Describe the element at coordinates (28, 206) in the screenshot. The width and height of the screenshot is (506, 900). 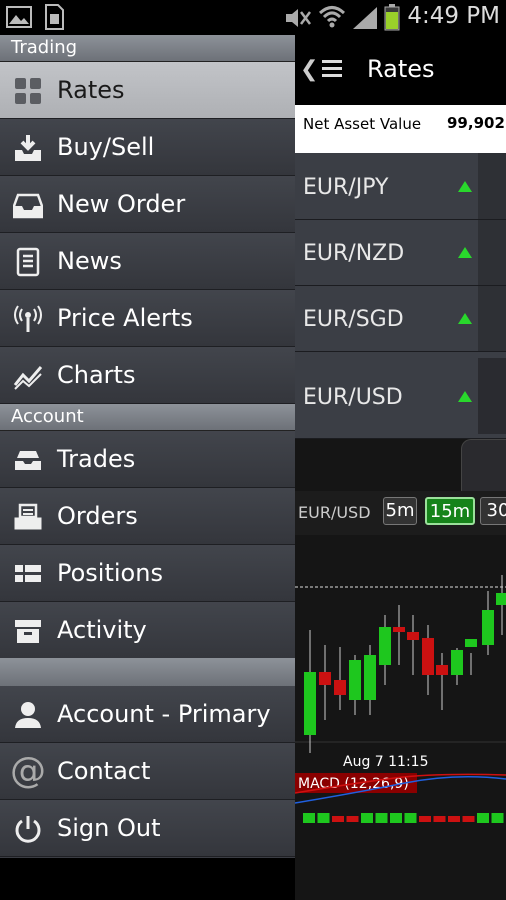
I see `inbox-icon` at that location.